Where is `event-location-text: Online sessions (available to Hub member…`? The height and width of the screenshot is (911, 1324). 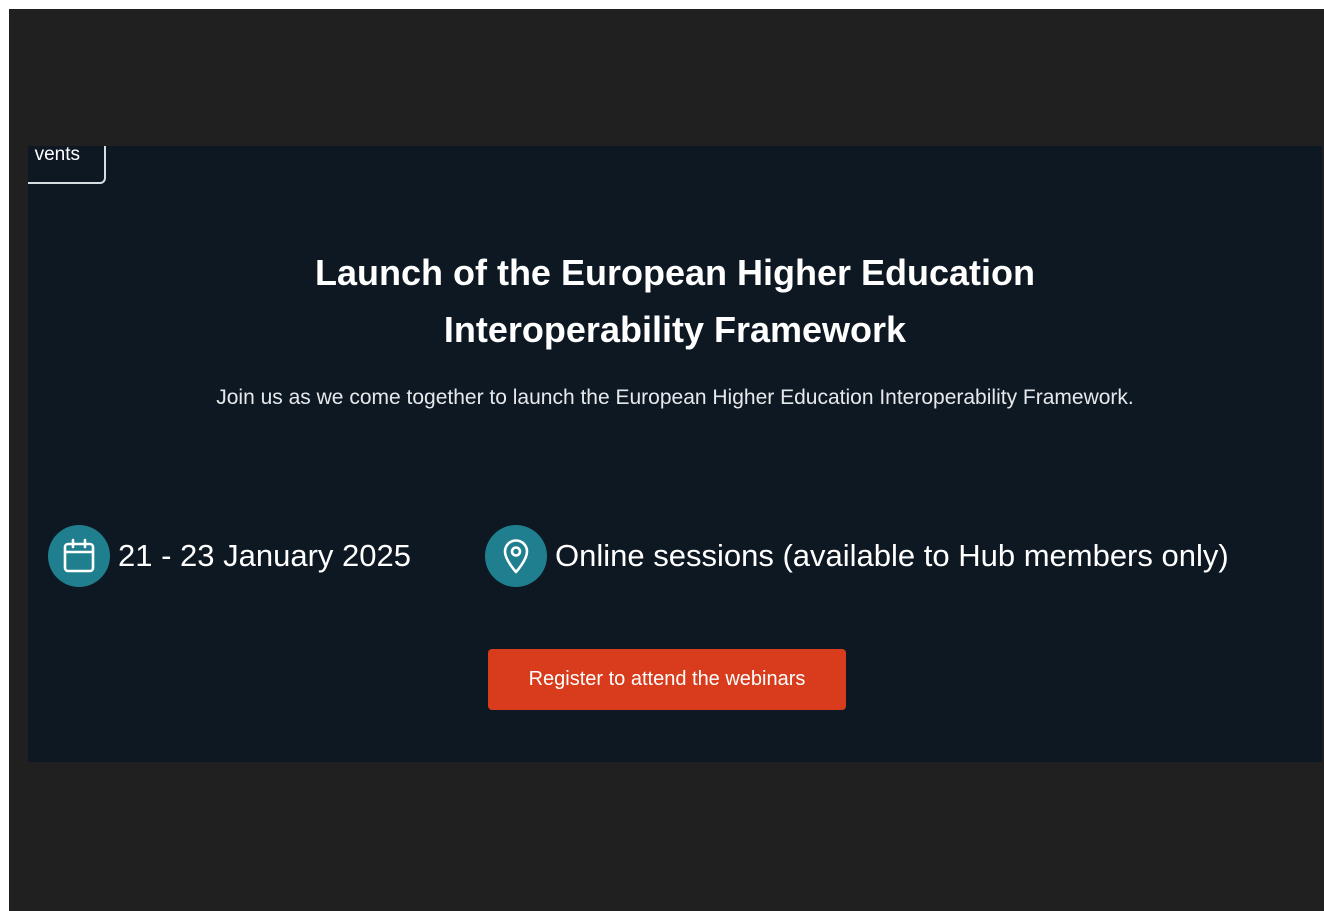
event-location-text: Online sessions (available to Hub member… is located at coordinates (892, 555).